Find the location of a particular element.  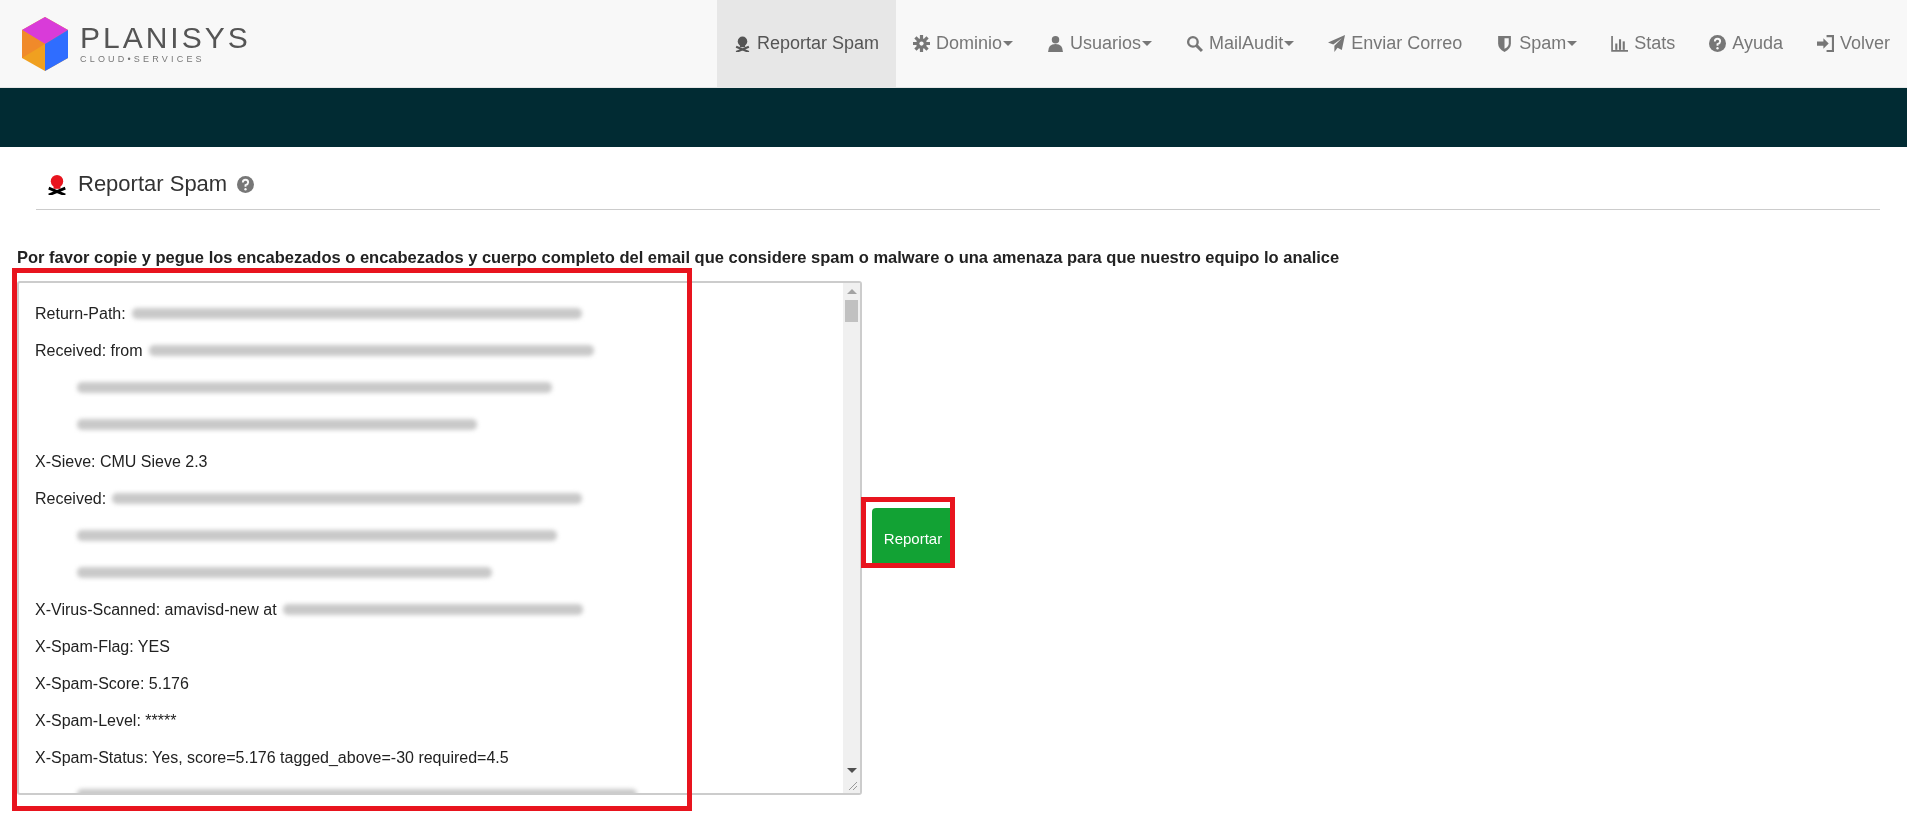

header-line-text: Received: from is located at coordinates (89, 350).